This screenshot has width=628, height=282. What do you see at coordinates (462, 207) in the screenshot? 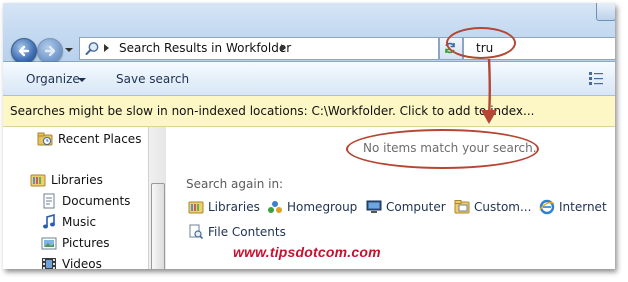
I see `custom-folder-icon` at bounding box center [462, 207].